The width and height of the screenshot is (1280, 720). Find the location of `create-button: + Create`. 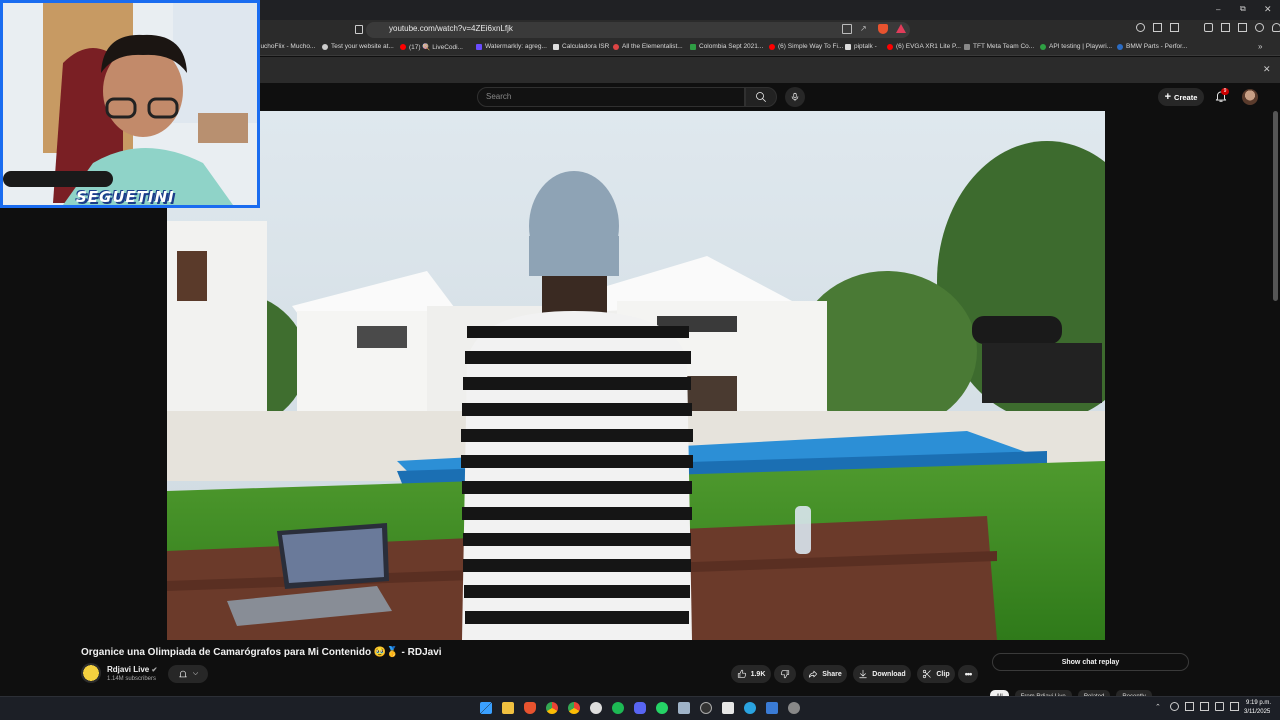

create-button: + Create is located at coordinates (1181, 97).